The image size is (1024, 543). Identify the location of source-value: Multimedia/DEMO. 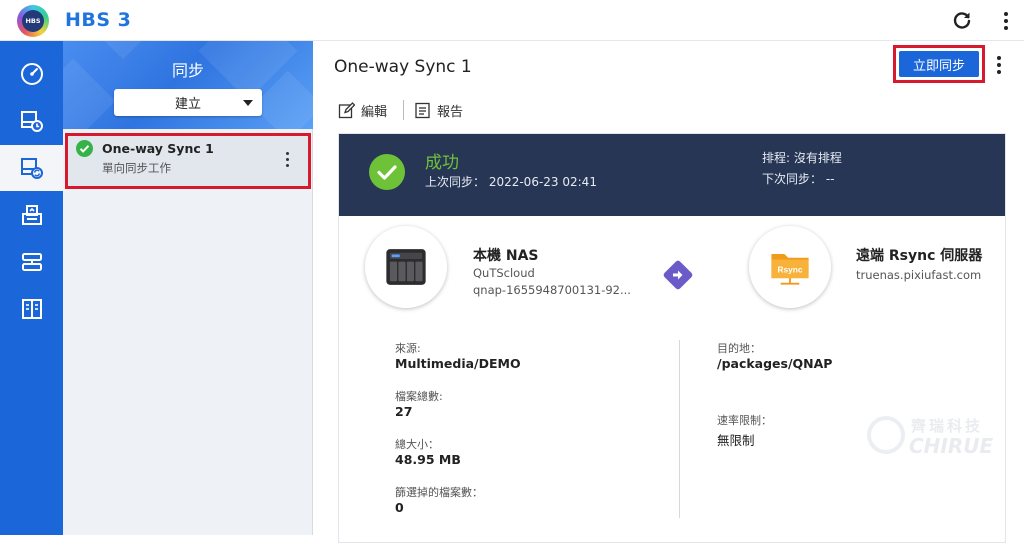
(458, 363).